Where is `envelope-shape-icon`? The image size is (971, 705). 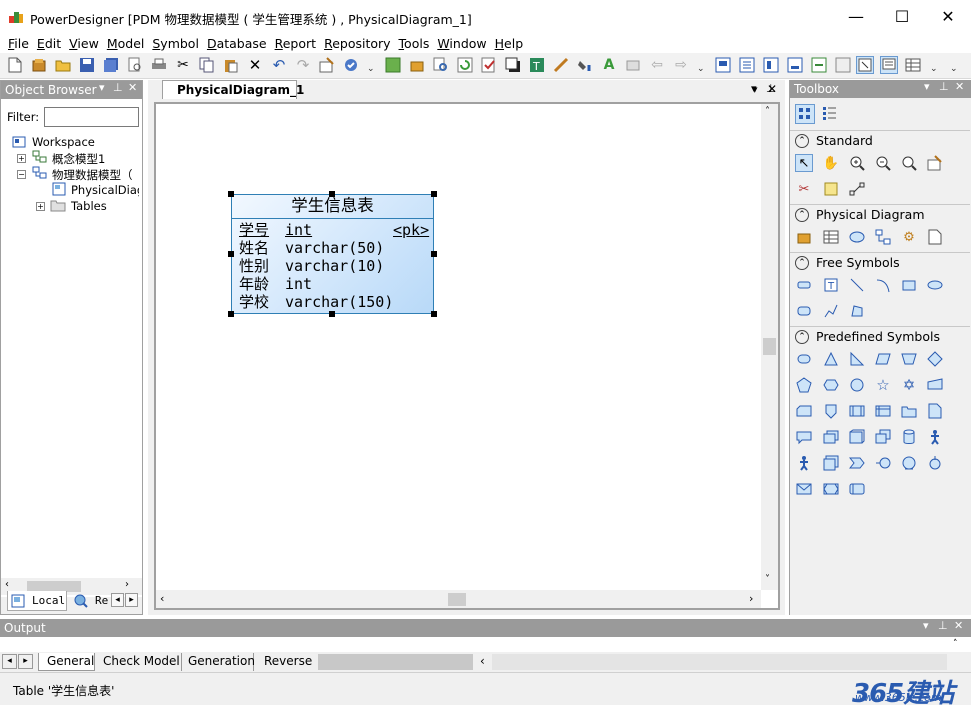
envelope-shape-icon is located at coordinates (804, 489).